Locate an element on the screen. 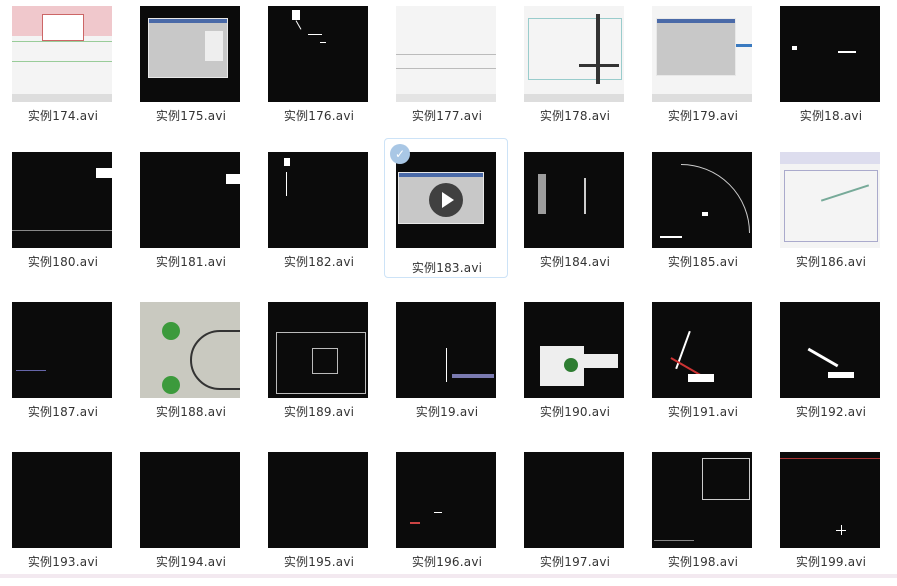 The height and width of the screenshot is (586, 897). file-name: 实例178.avi is located at coordinates (575, 116).